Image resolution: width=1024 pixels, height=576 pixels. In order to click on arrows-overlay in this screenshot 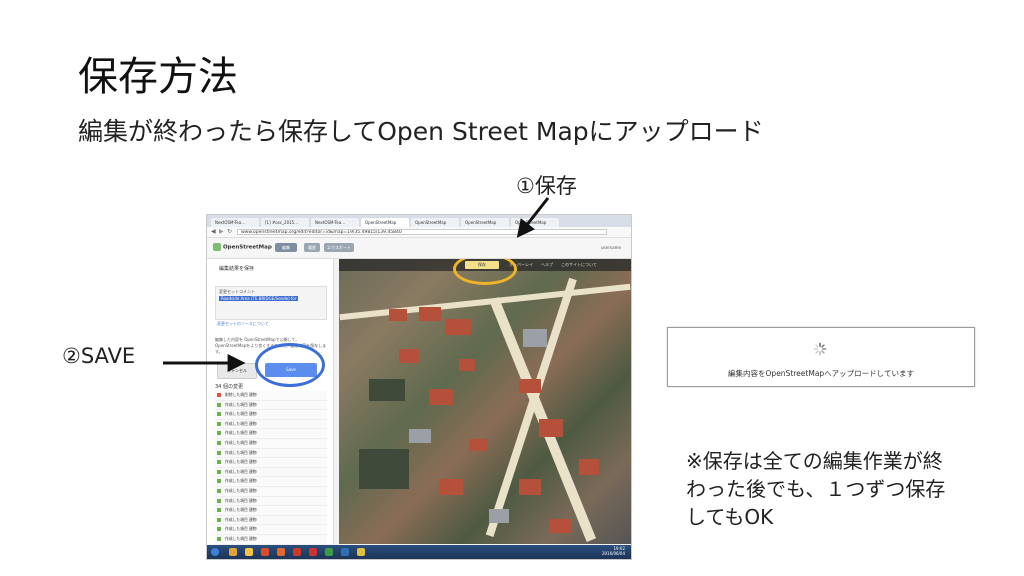, I will do `click(356, 284)`.